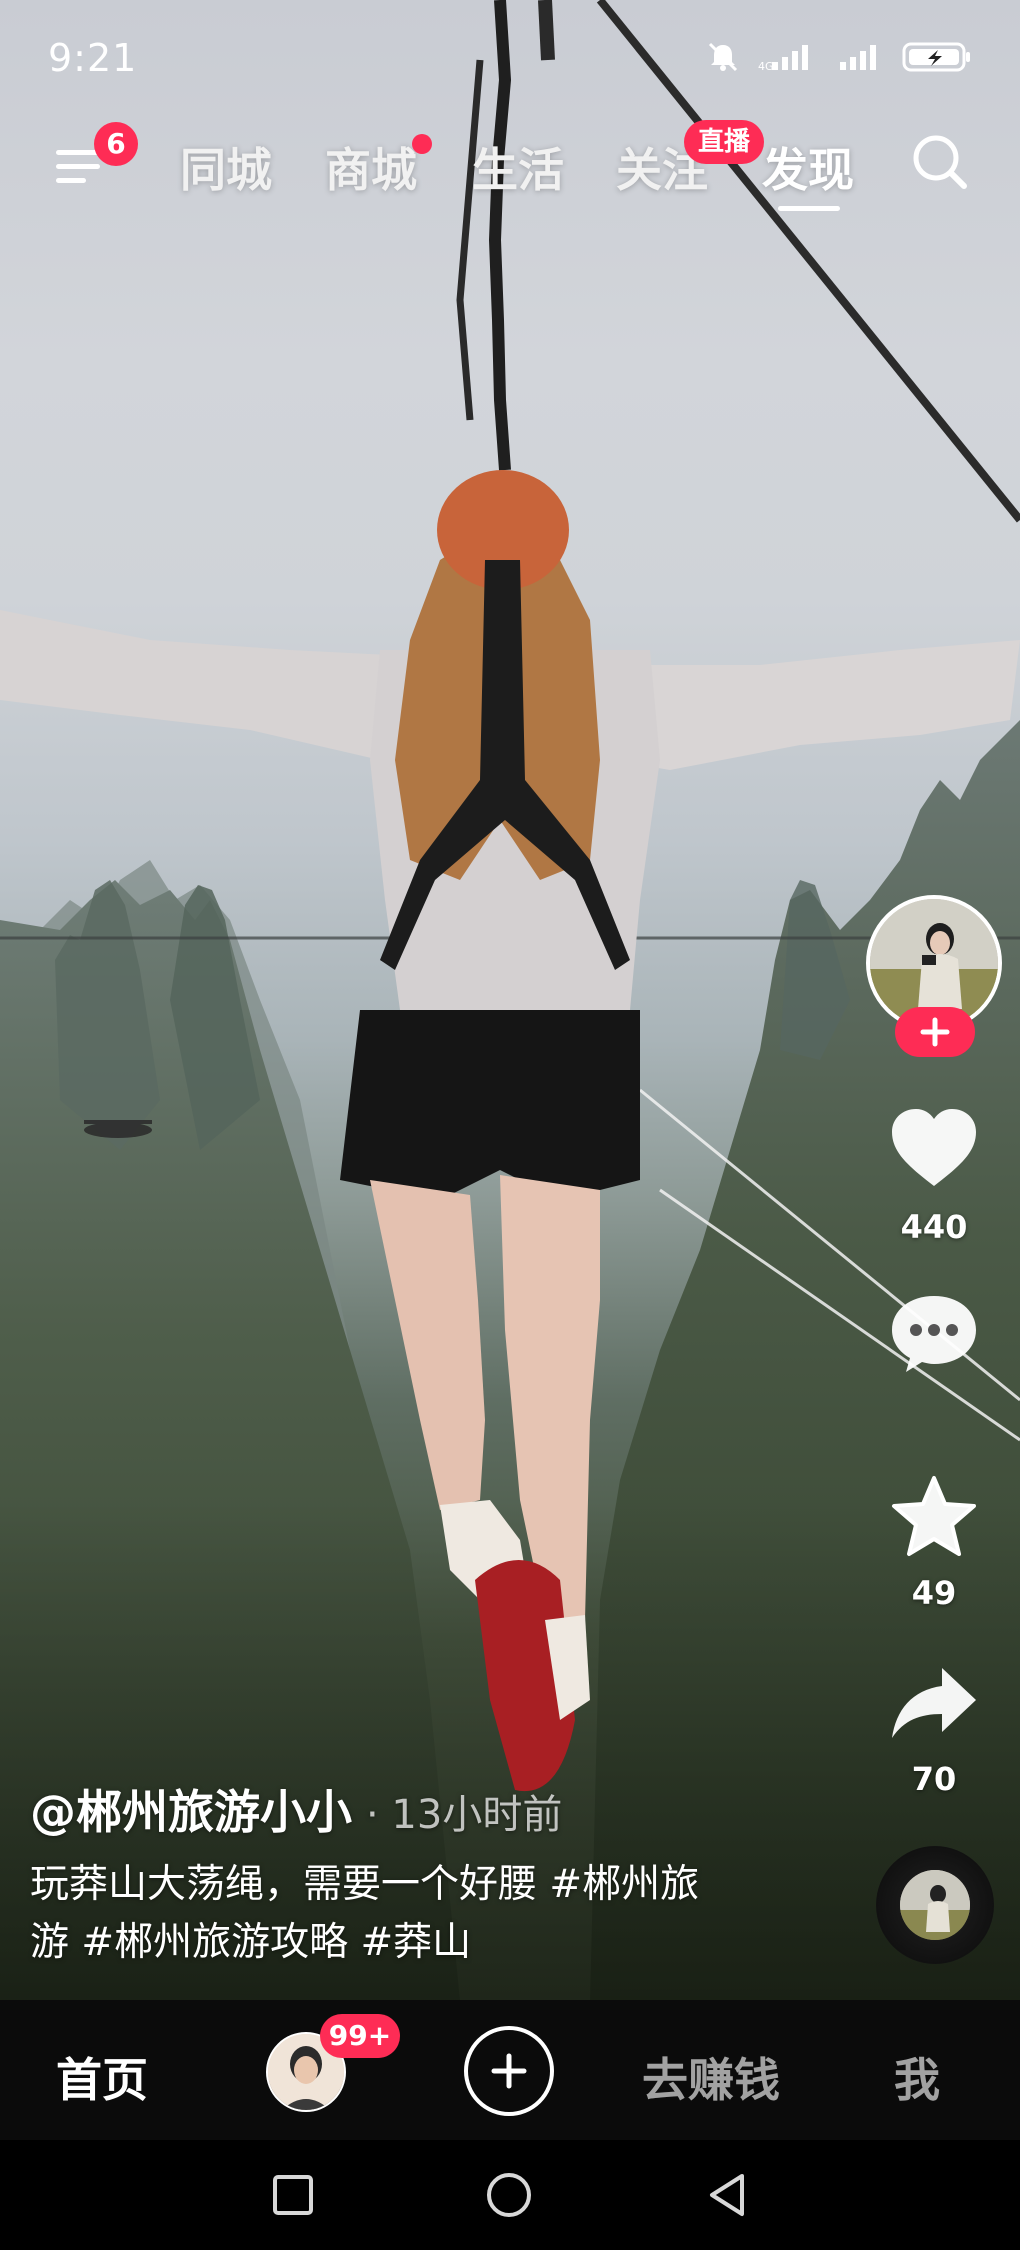 This screenshot has height=2250, width=1020. I want to click on friends-badge: 99+, so click(360, 2036).